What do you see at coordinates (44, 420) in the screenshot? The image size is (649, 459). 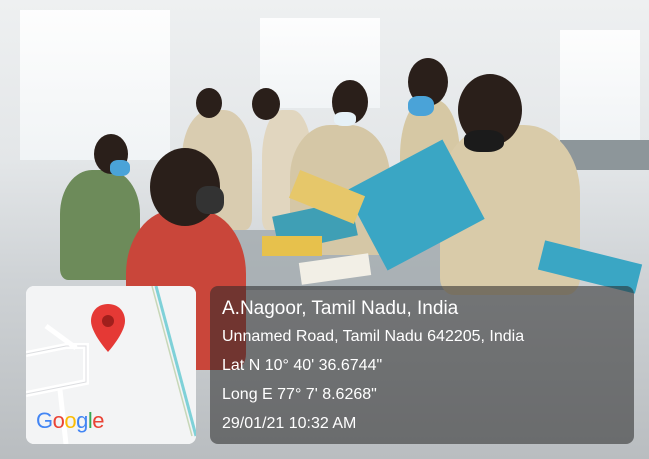 I see `google-logo-letter: G` at bounding box center [44, 420].